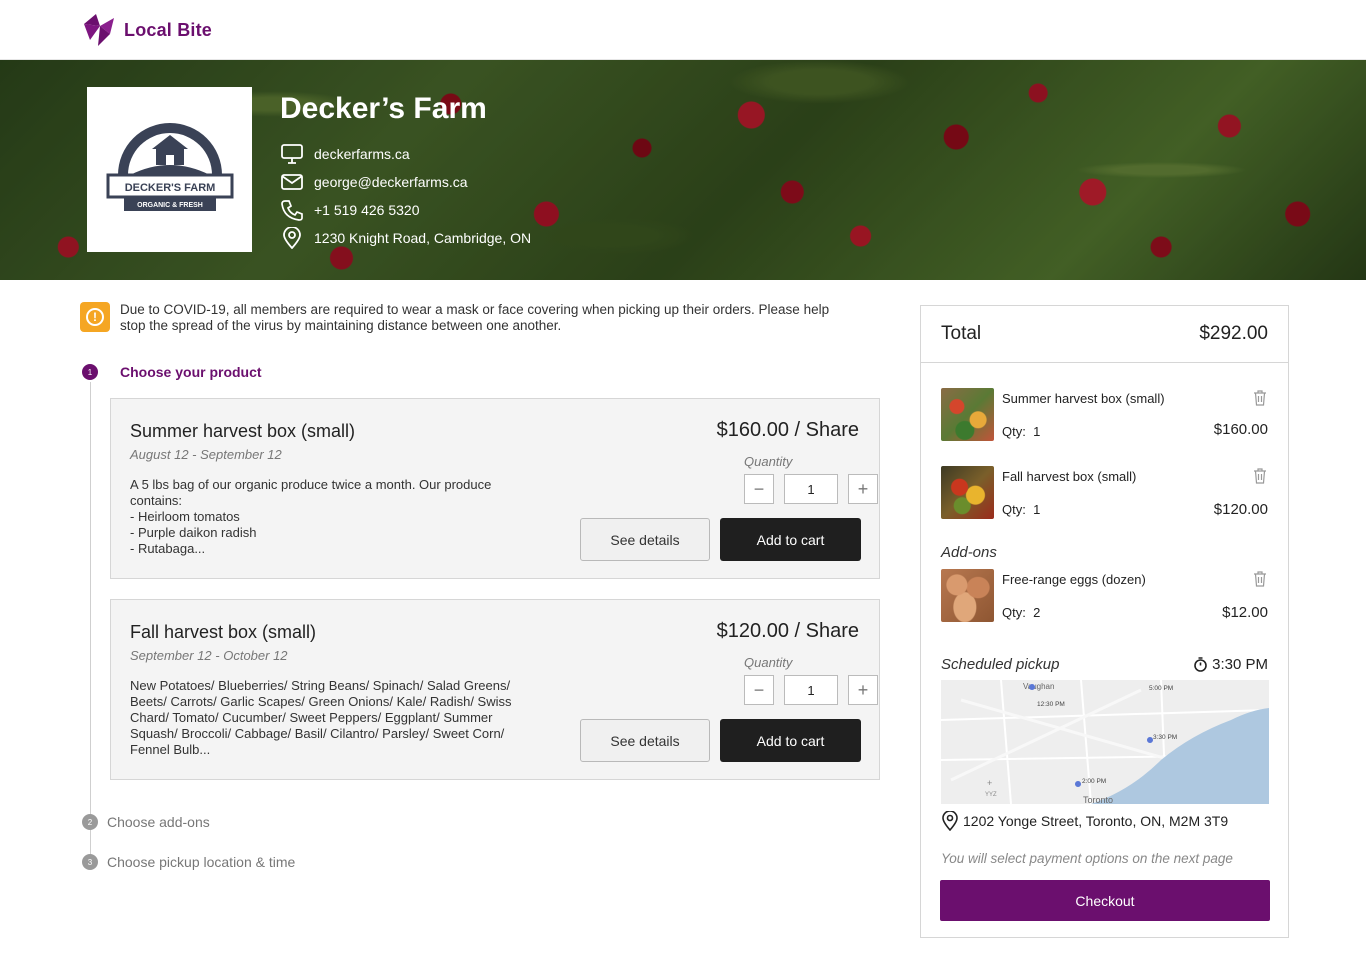 The height and width of the screenshot is (959, 1366). What do you see at coordinates (391, 182) in the screenshot?
I see `farm-email: george@deckerfarms.ca` at bounding box center [391, 182].